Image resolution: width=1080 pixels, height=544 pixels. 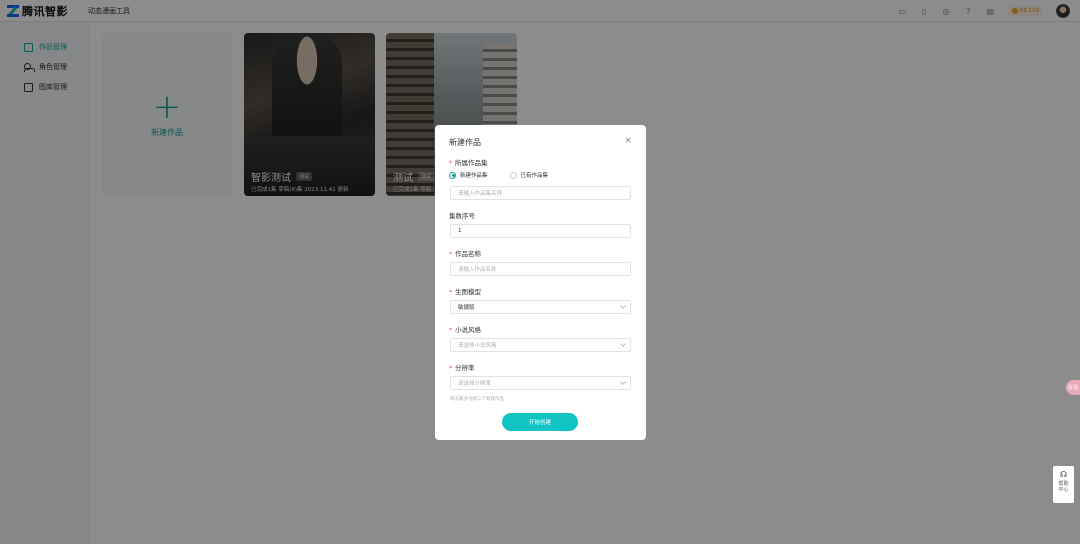 I want to click on collection-radio-group: 新建作品集 已有作品集, so click(x=498, y=175).